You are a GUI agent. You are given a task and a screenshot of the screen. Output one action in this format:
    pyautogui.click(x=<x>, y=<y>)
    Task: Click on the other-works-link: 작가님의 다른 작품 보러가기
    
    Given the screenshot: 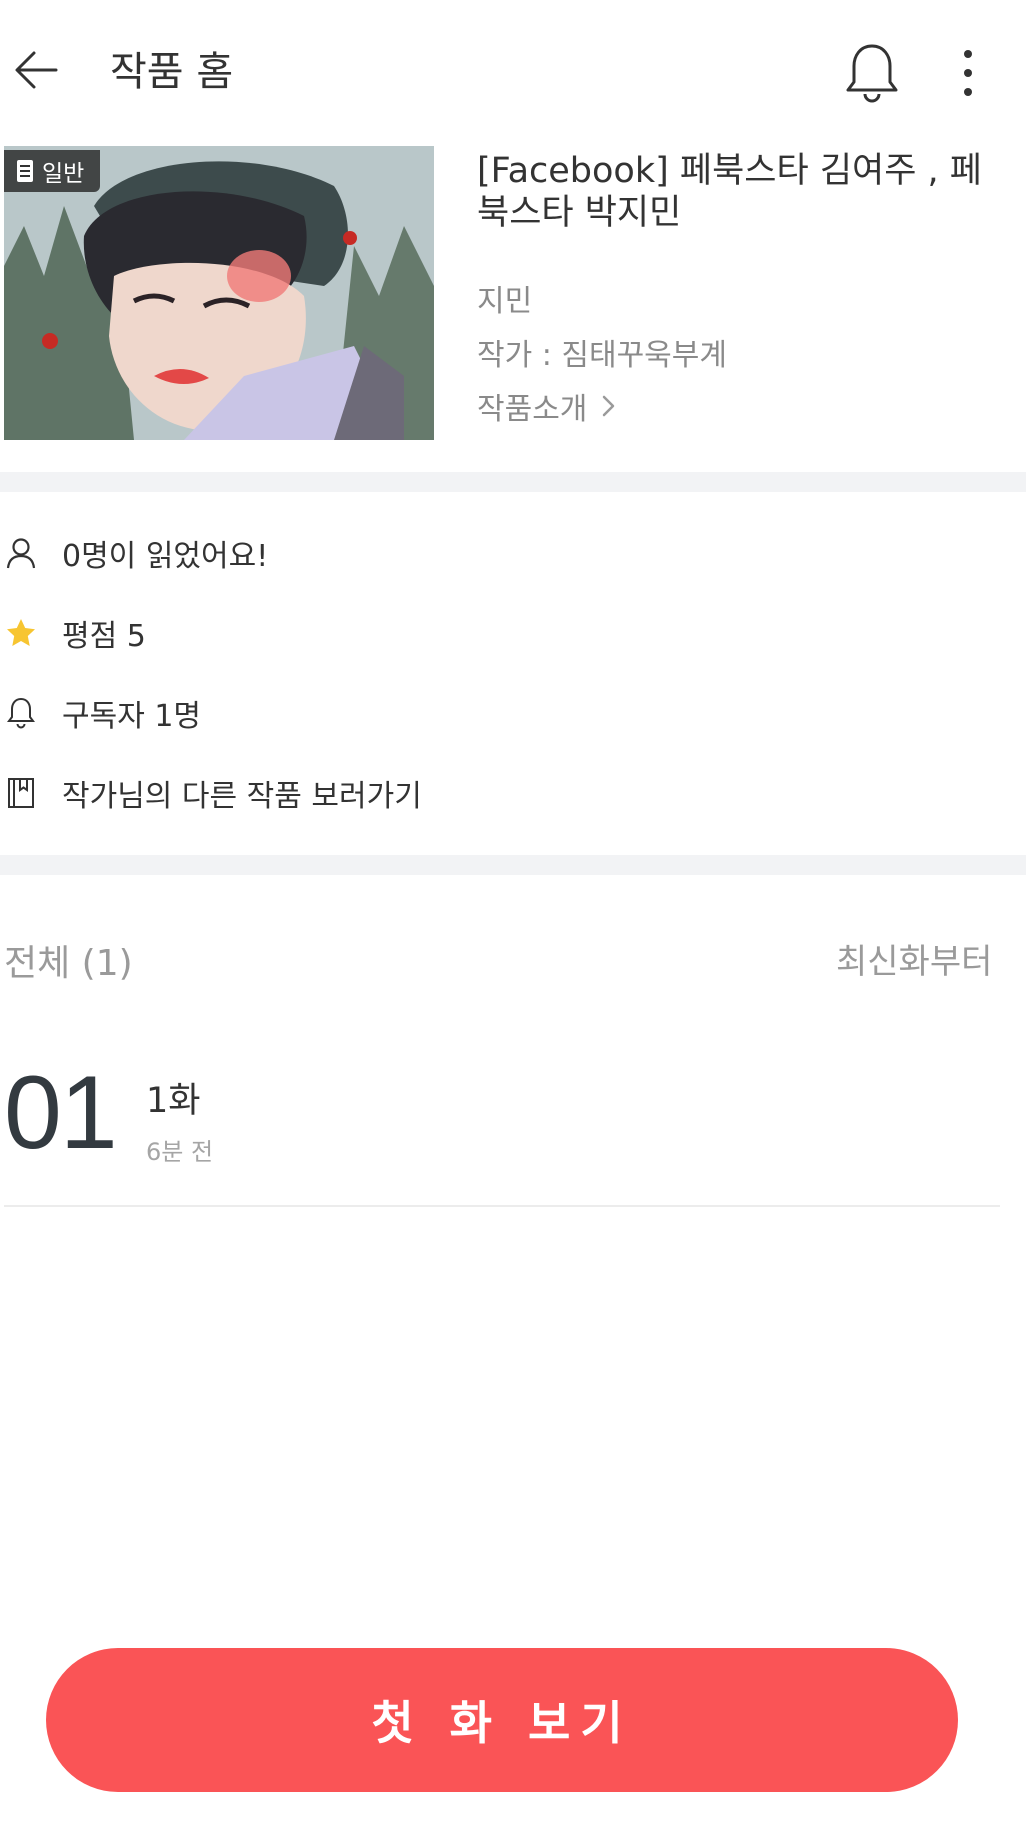 What is the action you would take?
    pyautogui.click(x=213, y=793)
    